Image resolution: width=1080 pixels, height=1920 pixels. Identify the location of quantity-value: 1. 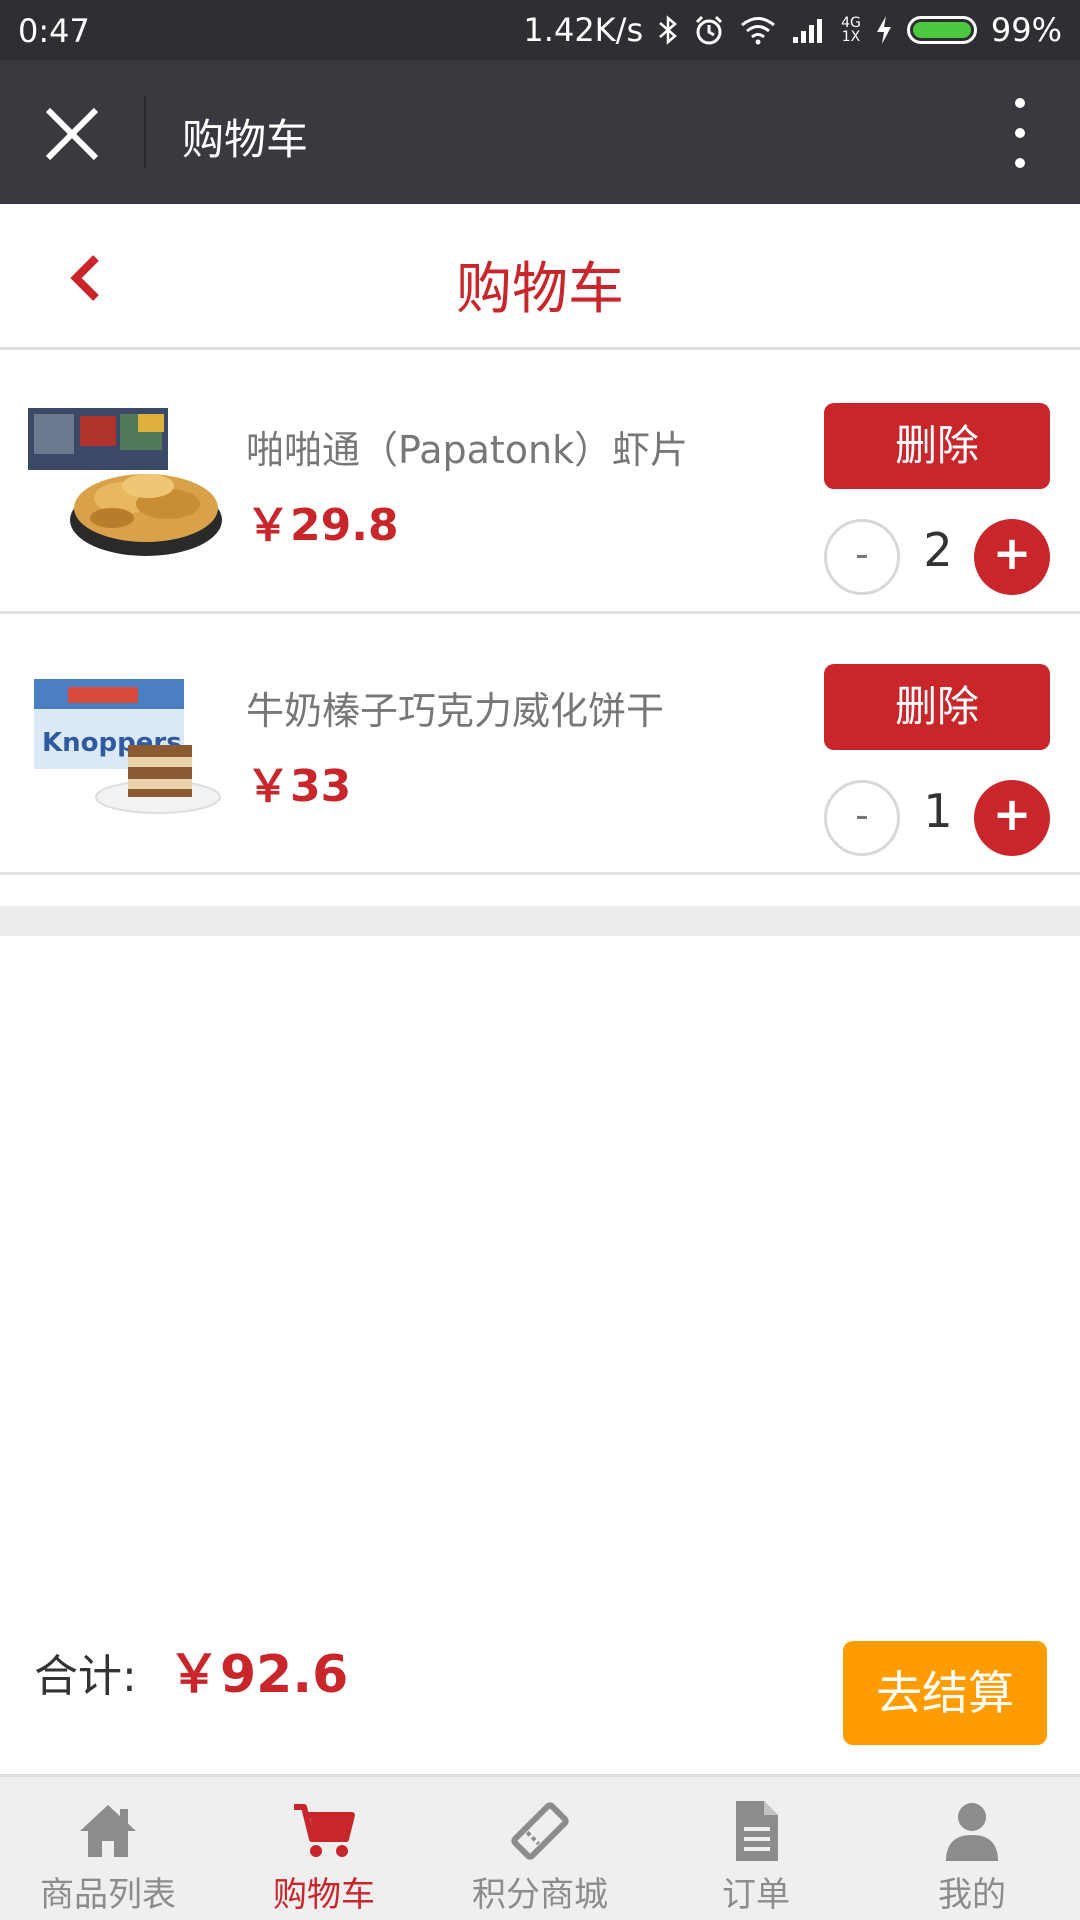
(938, 811).